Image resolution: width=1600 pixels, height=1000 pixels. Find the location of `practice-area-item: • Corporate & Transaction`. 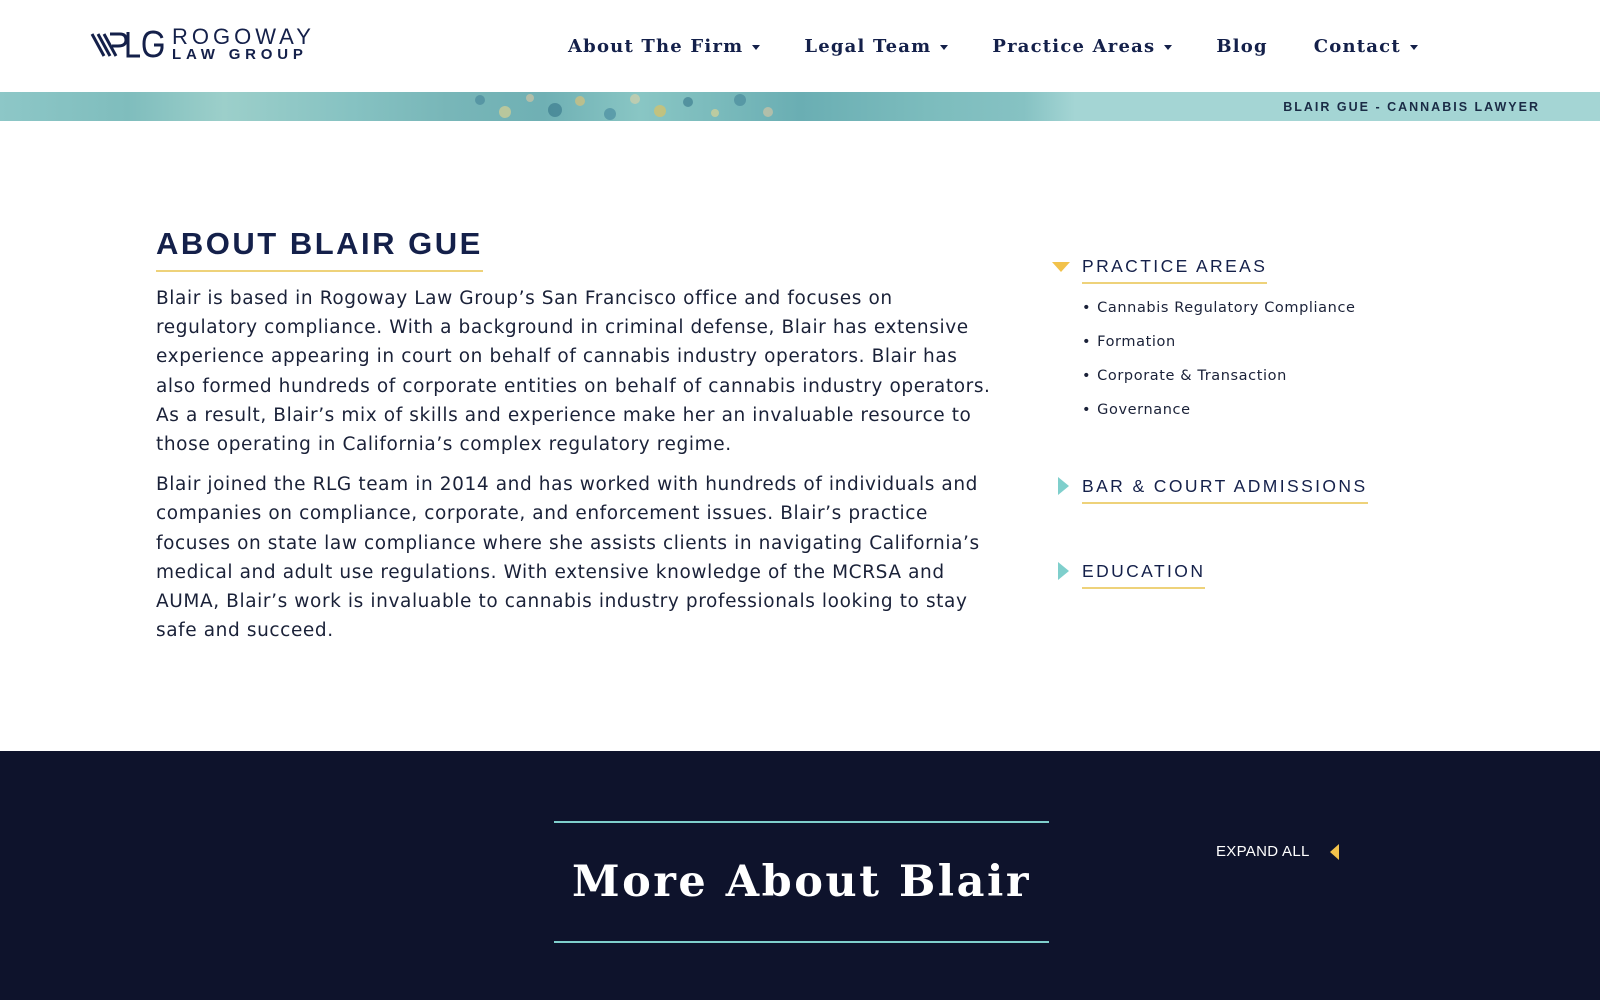

practice-area-item: • Corporate & Transaction is located at coordinates (1219, 383).